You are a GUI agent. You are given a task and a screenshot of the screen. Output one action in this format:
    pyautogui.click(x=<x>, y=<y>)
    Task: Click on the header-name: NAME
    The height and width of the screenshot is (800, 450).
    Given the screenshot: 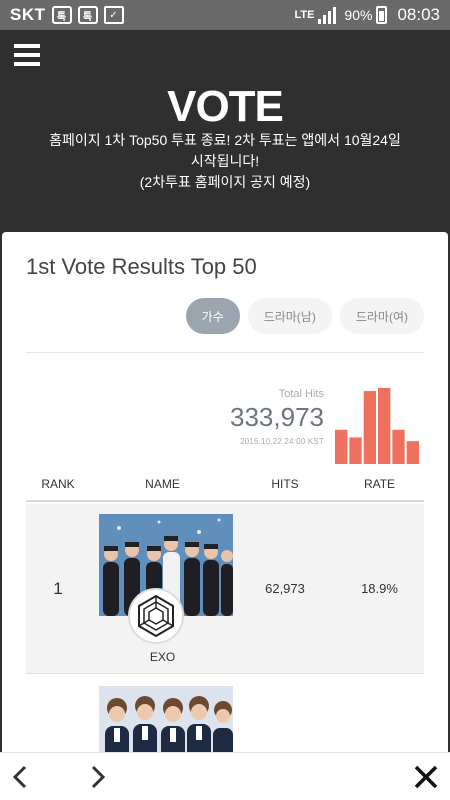 What is the action you would take?
    pyautogui.click(x=162, y=484)
    